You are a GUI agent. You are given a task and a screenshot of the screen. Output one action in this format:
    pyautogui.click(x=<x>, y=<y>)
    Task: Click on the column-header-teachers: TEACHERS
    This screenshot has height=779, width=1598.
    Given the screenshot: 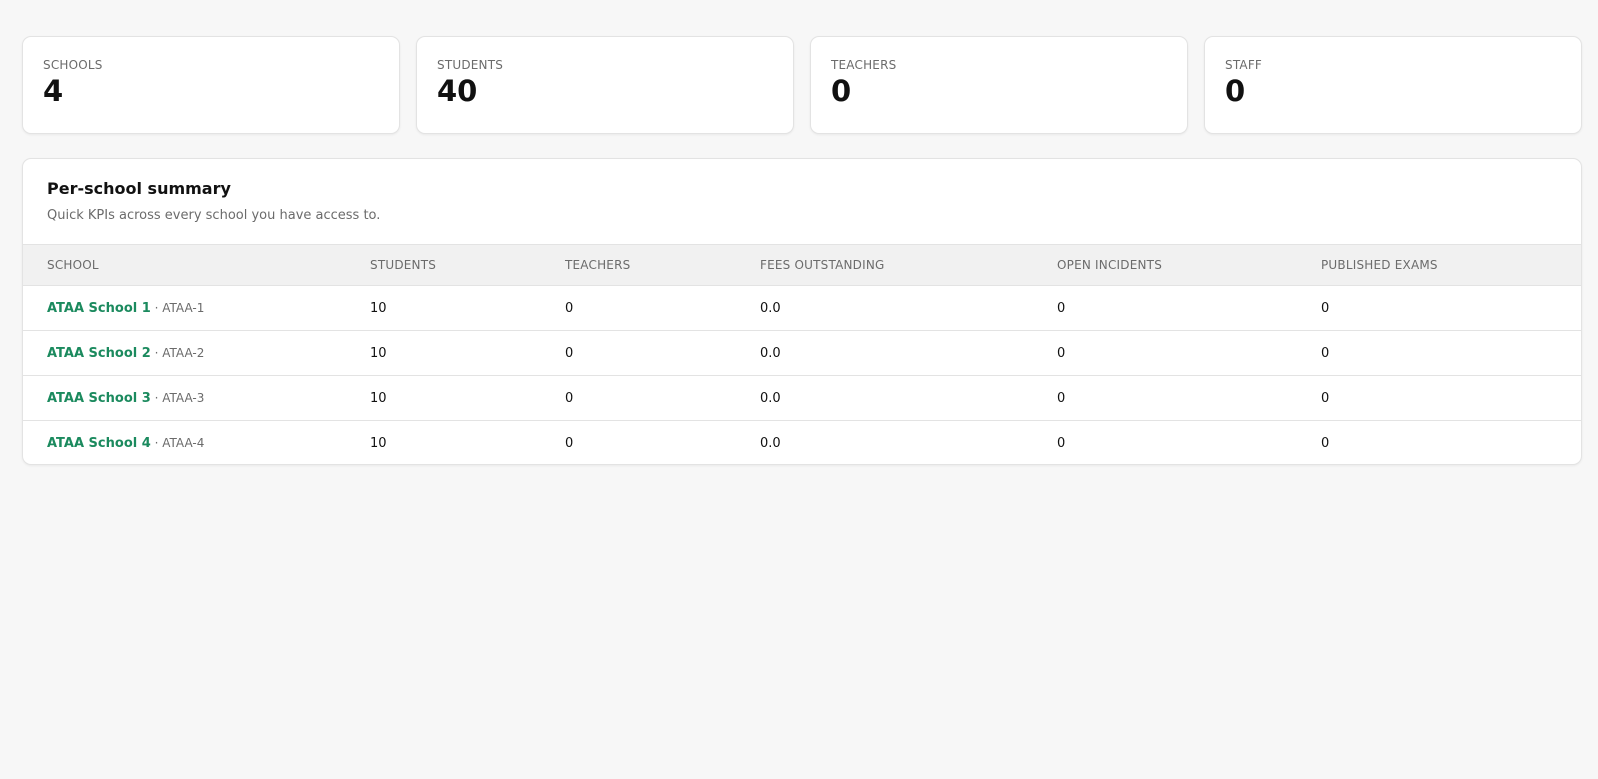 What is the action you would take?
    pyautogui.click(x=662, y=265)
    